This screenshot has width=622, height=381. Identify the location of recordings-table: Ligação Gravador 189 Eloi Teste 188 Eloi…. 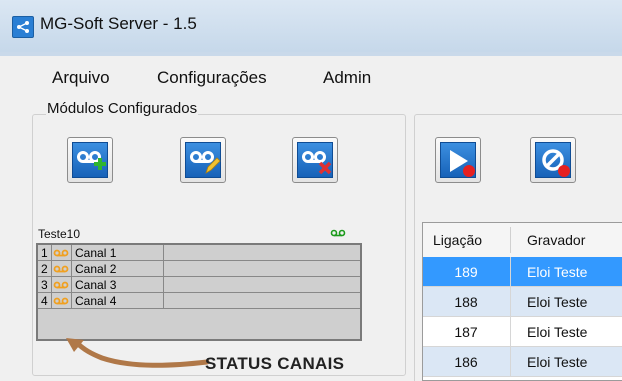
(522, 301).